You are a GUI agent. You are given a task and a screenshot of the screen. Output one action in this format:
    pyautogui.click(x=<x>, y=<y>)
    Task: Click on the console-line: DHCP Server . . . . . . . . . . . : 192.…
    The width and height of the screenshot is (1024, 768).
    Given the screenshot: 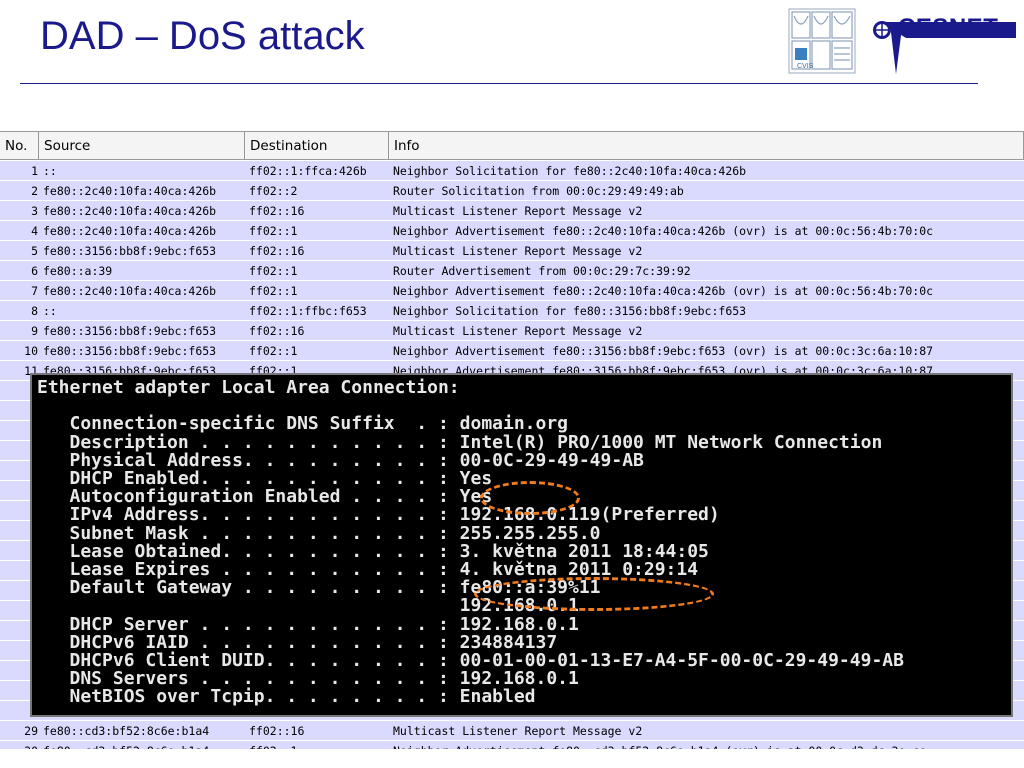 What is the action you would take?
    pyautogui.click(x=308, y=624)
    